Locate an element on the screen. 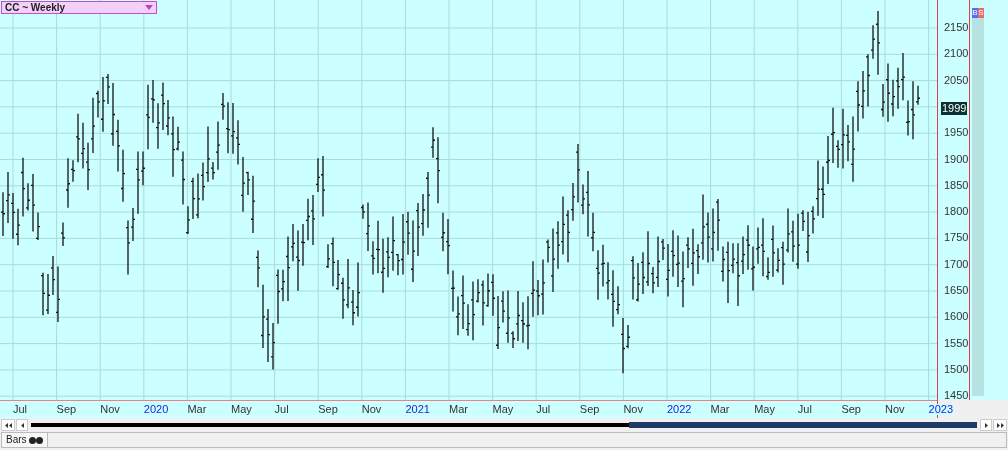 Image resolution: width=1008 pixels, height=450 pixels. bottom-tab: Bars is located at coordinates (25, 440).